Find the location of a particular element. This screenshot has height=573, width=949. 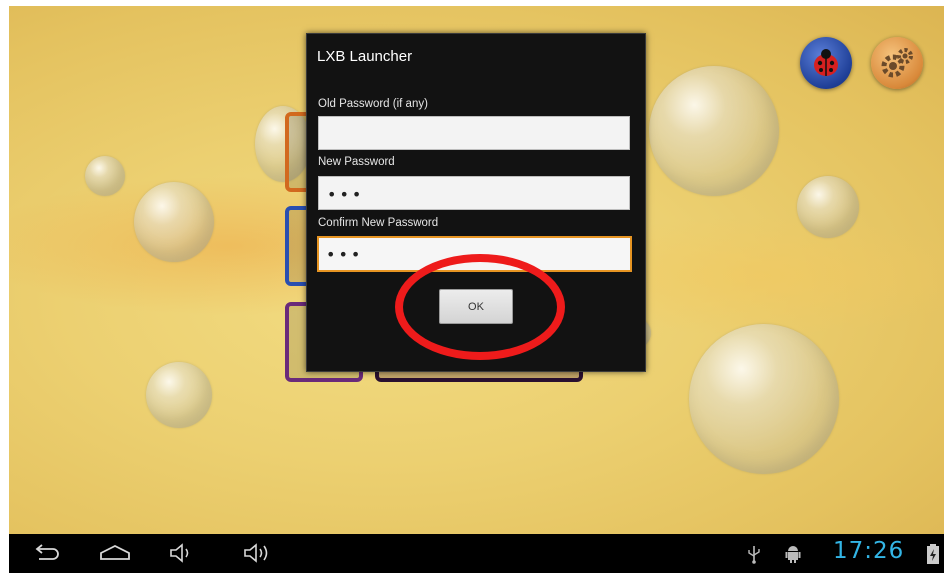

usb-icon is located at coordinates (754, 555).